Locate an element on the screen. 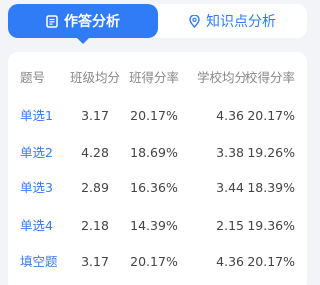 Image resolution: width=320 pixels, height=285 pixels. school-avg-cell: 3.44 is located at coordinates (230, 187).